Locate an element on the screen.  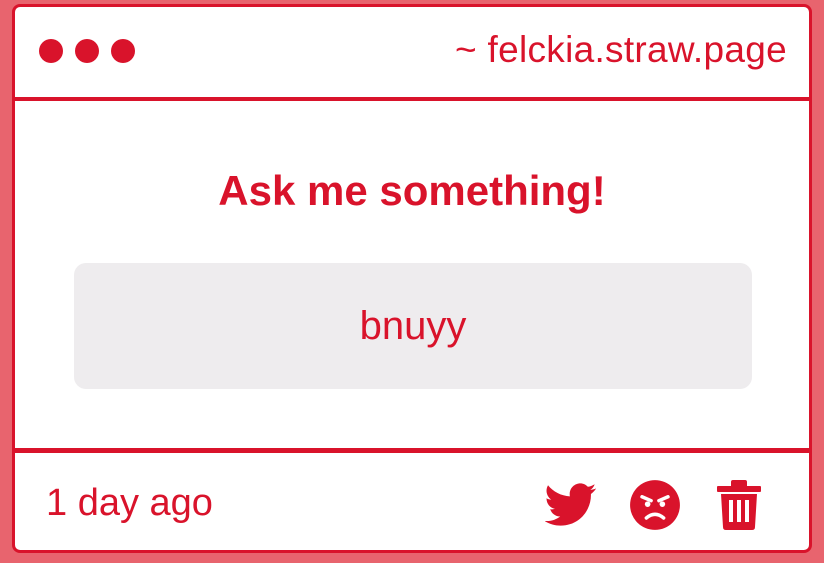
site-address: ~ felckia.straw.page is located at coordinates (621, 50).